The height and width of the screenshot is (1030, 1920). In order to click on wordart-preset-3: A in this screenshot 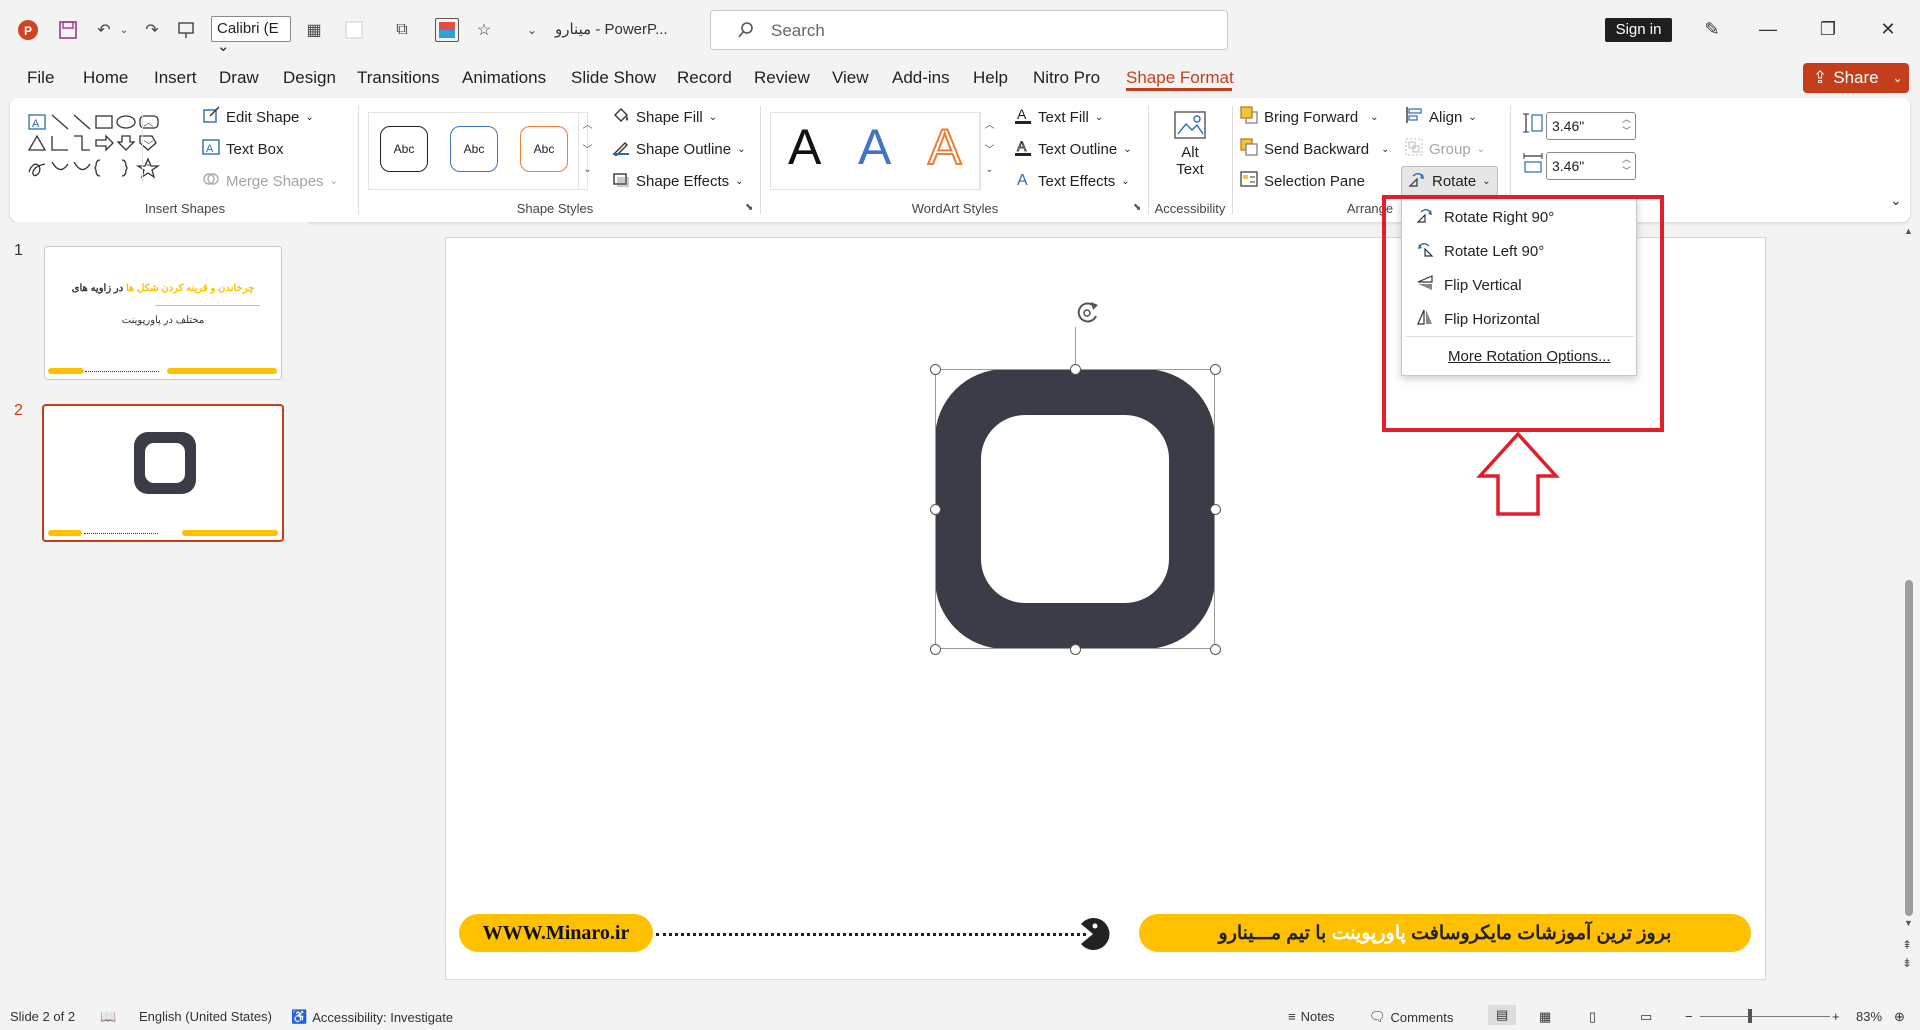, I will do `click(944, 147)`.